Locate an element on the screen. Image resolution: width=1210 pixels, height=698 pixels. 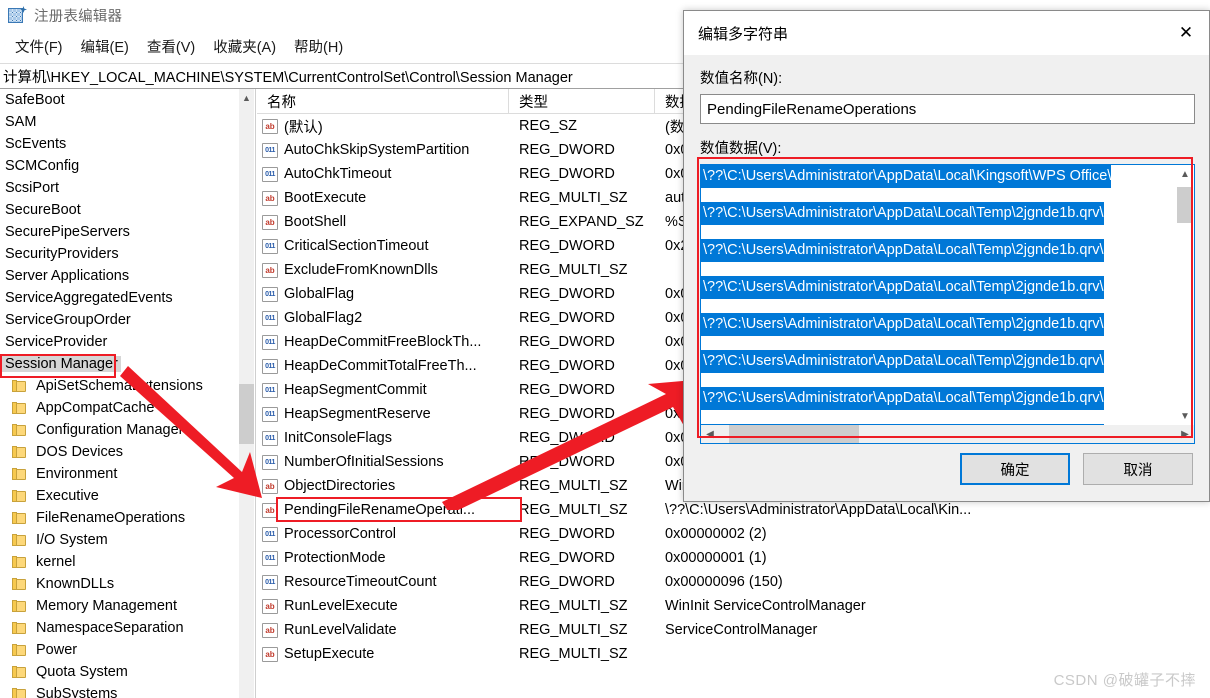
folder-icon is located at coordinates (19, 452).